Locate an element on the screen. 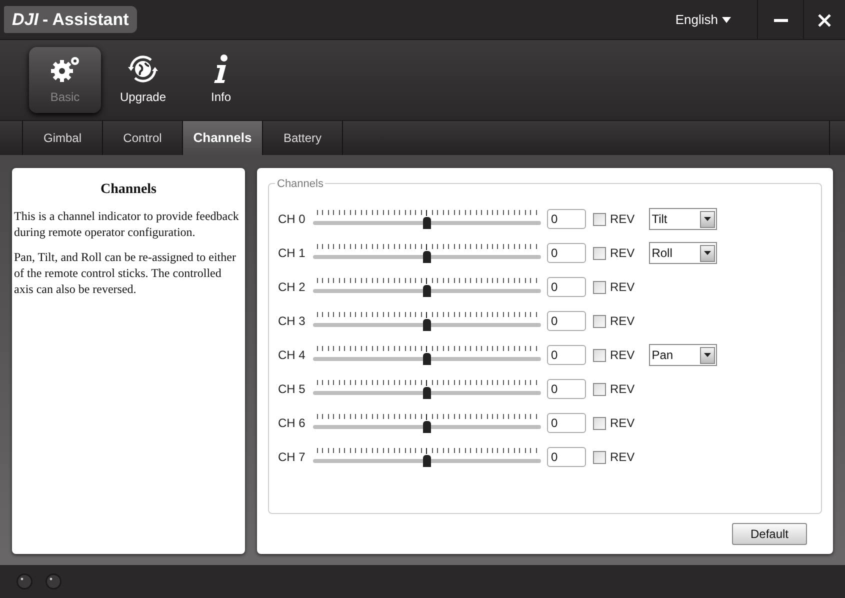 The image size is (845, 598). toolbar-button: Info is located at coordinates (221, 80).